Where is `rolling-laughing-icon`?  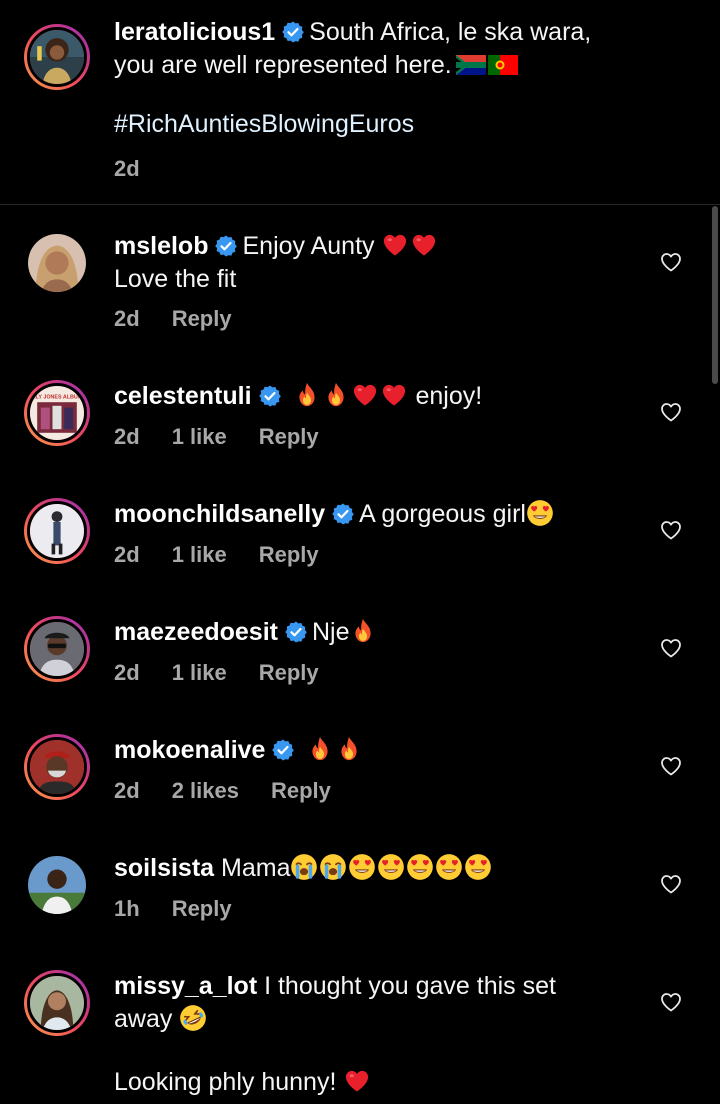 rolling-laughing-icon is located at coordinates (193, 1018).